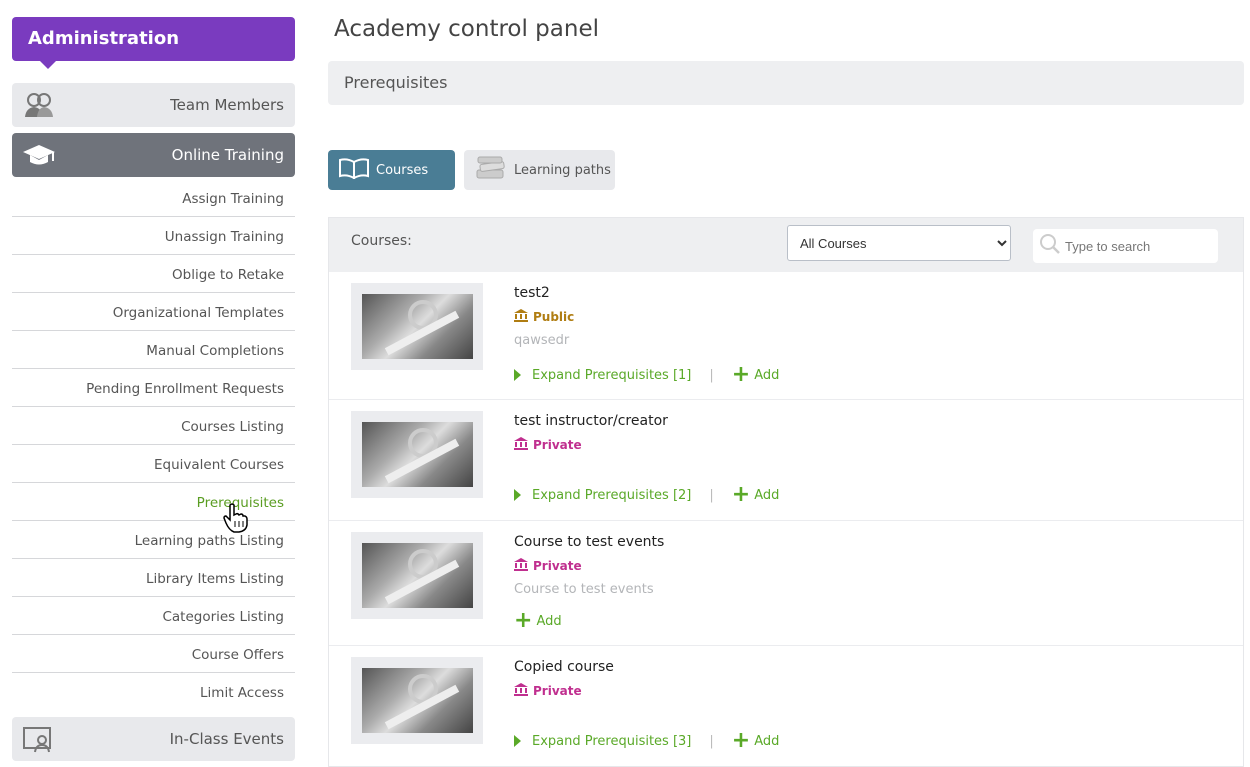 This screenshot has width=1250, height=767. What do you see at coordinates (39, 105) in the screenshot?
I see `team-members-icon` at bounding box center [39, 105].